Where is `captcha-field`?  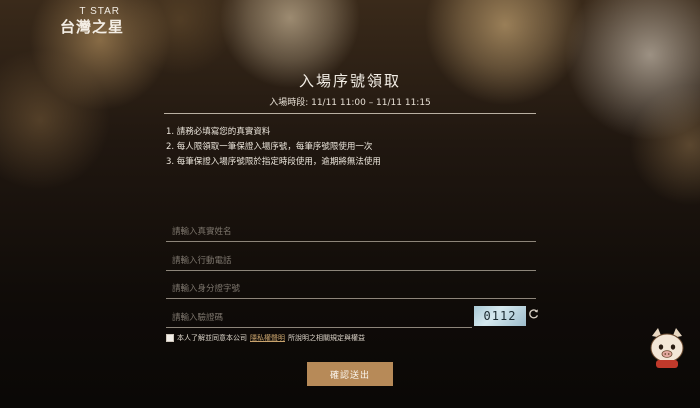 captcha-field is located at coordinates (319, 316).